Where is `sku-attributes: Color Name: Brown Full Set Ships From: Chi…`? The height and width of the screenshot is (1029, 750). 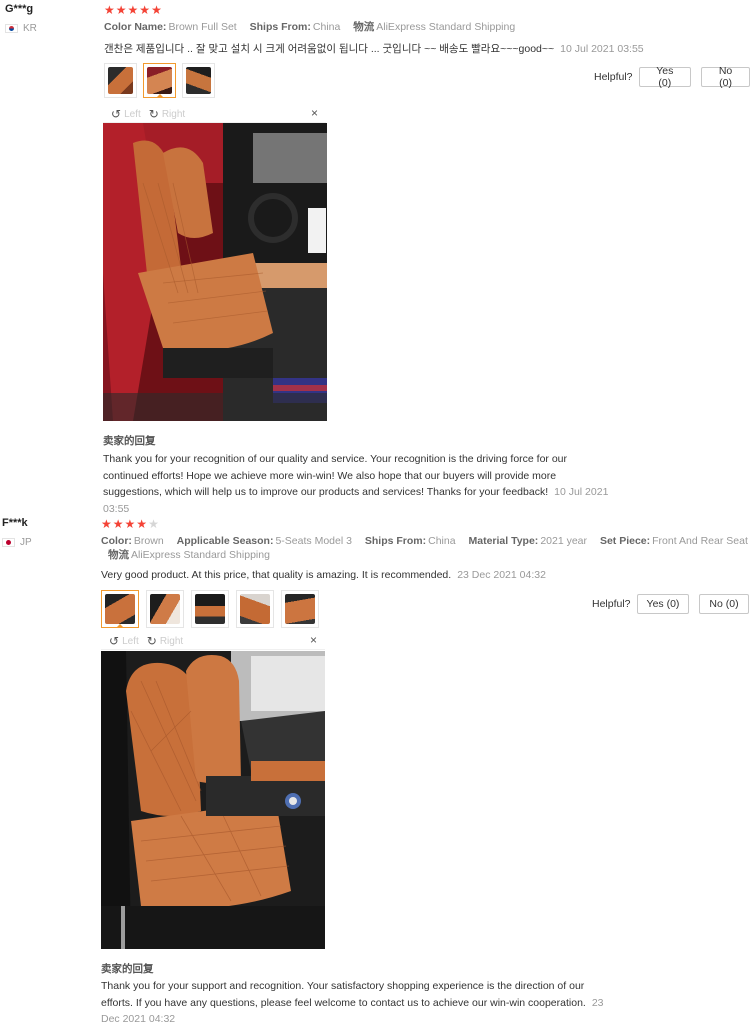
sku-attributes: Color Name: Brown Full Set Ships From: Chi… is located at coordinates (314, 27).